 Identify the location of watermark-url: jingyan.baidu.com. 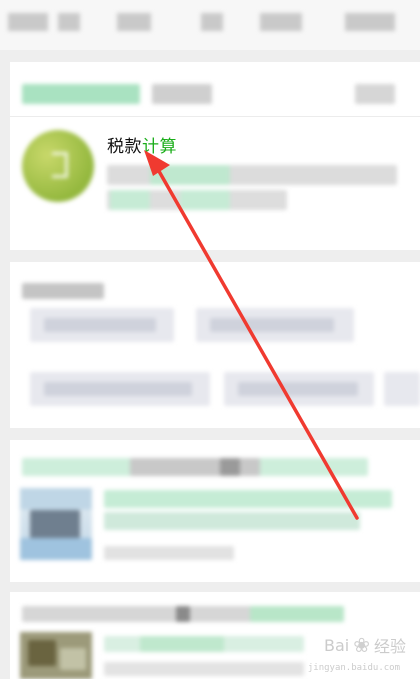
(353, 668).